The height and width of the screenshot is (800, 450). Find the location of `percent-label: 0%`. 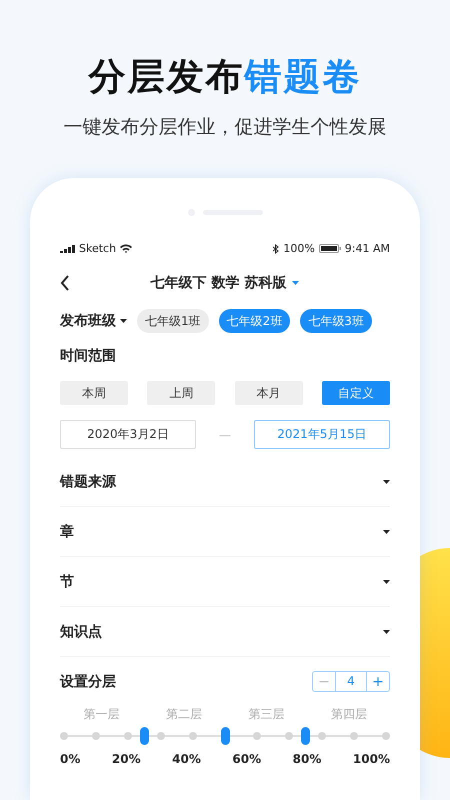

percent-label: 0% is located at coordinates (70, 759).